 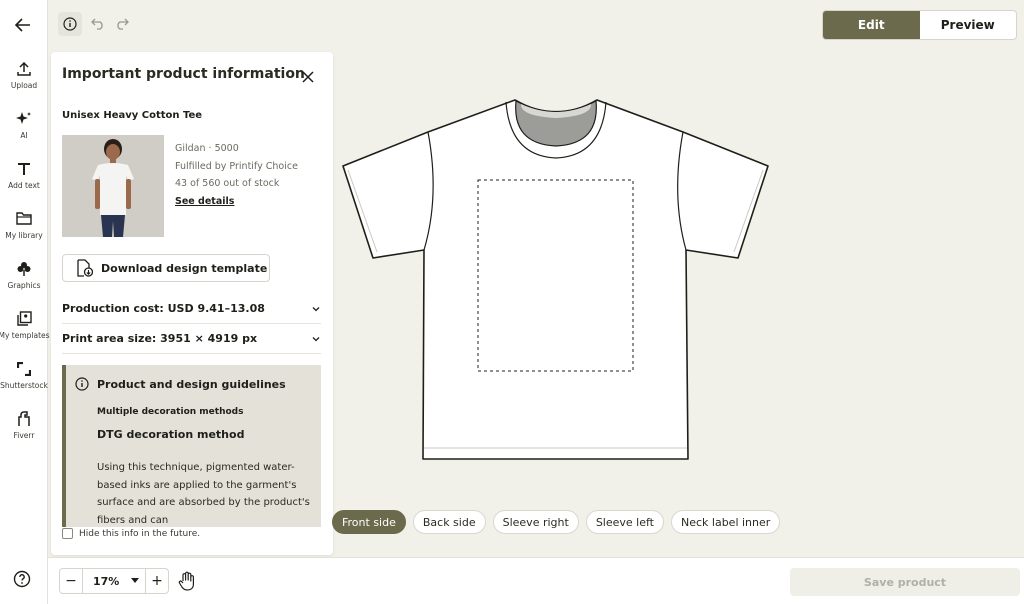 What do you see at coordinates (160, 338) in the screenshot?
I see `print-area-label: Print area size: 3951 × 4919 px` at bounding box center [160, 338].